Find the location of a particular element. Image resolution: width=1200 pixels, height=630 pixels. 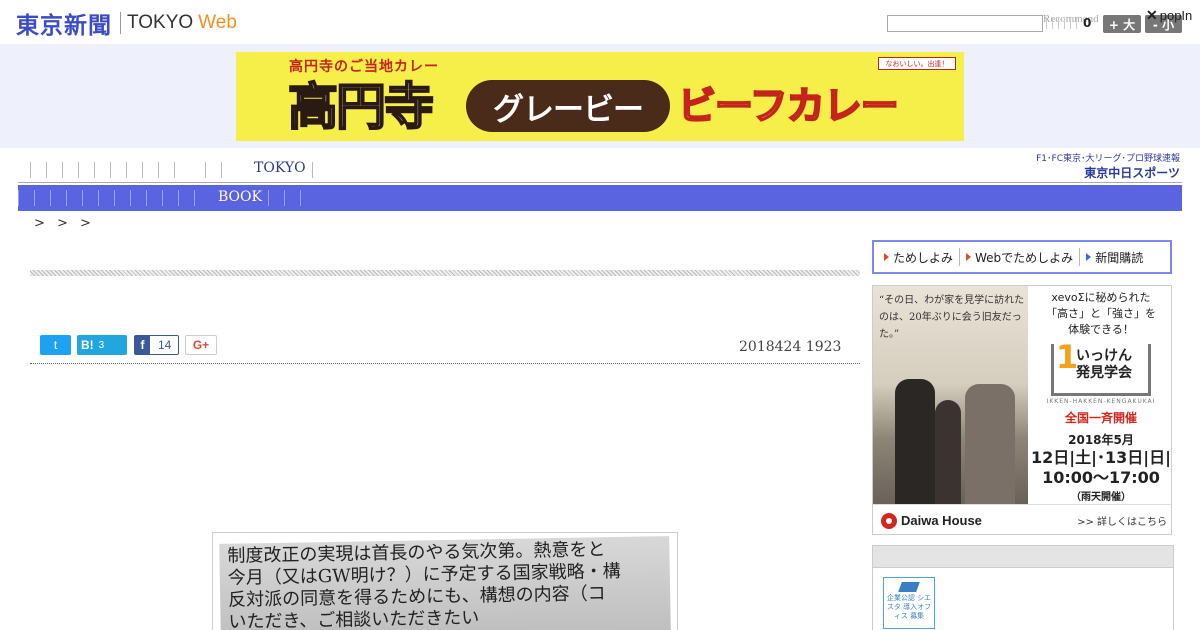

logo-jp: 東京新聞 is located at coordinates (64, 26).